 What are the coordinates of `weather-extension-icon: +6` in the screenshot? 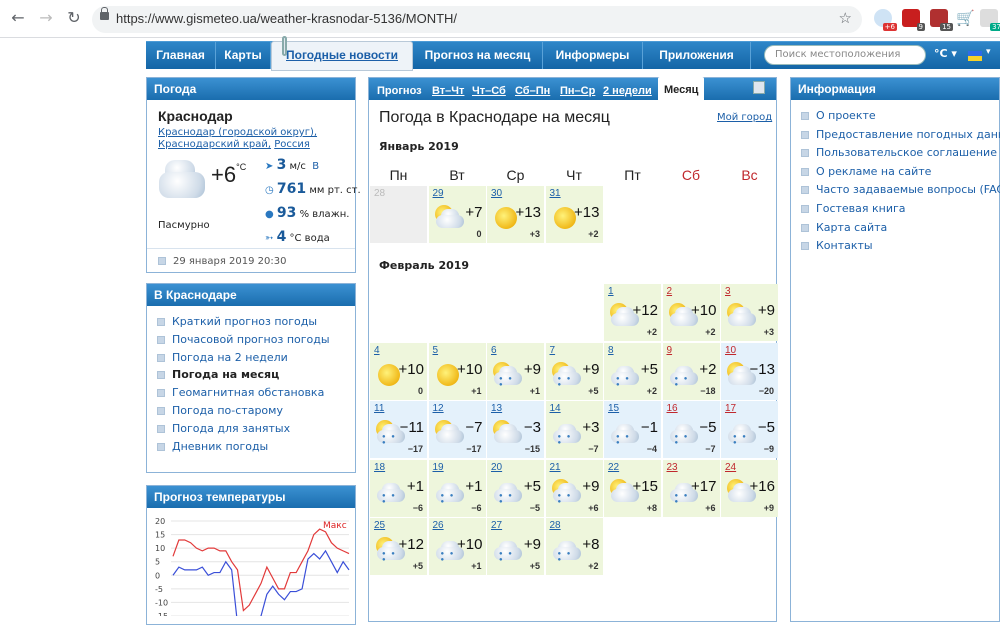 It's located at (885, 20).